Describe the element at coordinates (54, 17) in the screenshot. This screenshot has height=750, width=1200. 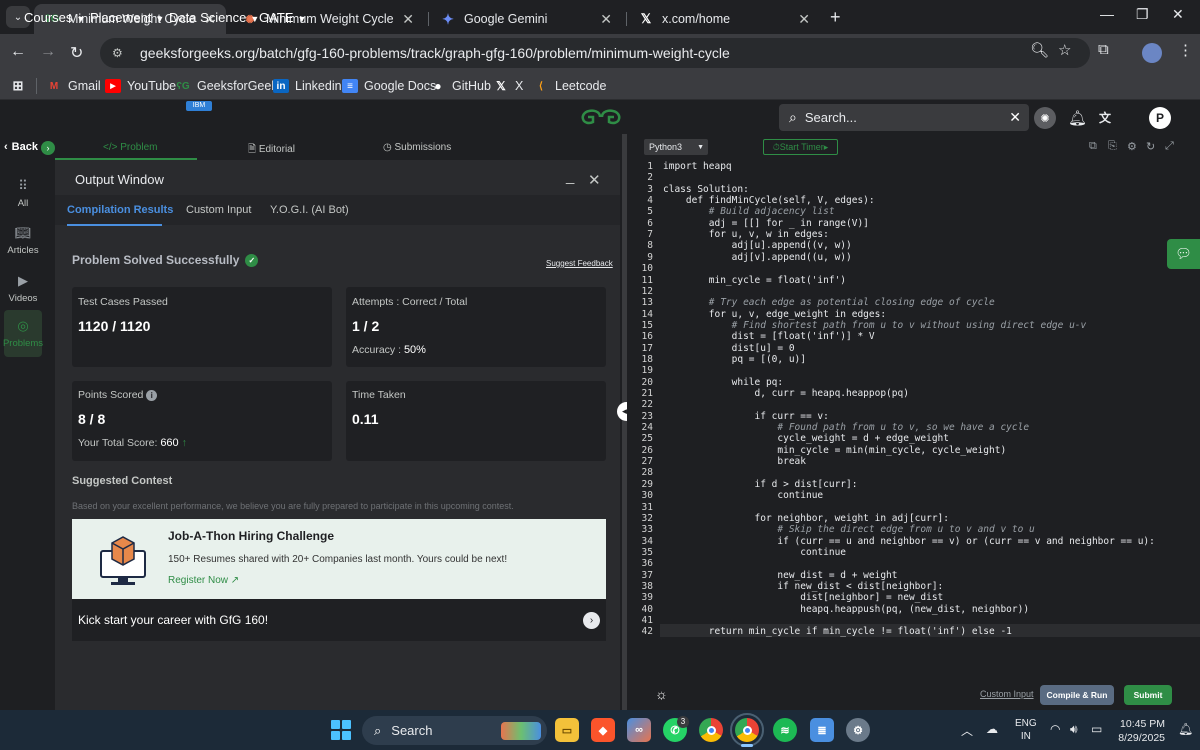
I see `menu-courses: Courses ▼` at that location.